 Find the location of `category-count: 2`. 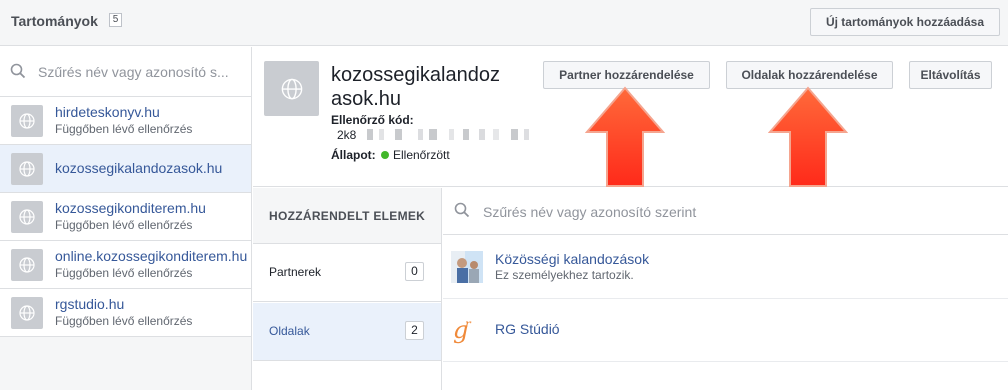

category-count: 2 is located at coordinates (414, 330).